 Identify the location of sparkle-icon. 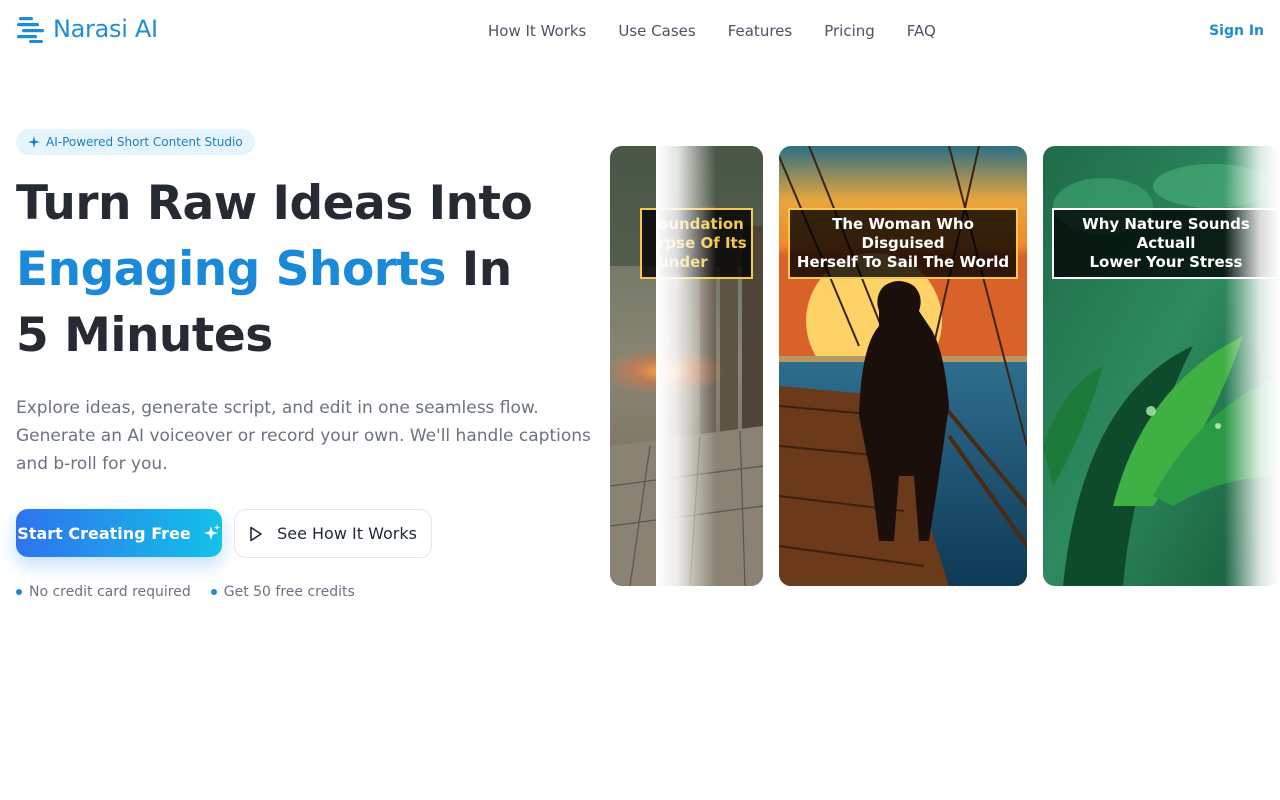
(34, 142).